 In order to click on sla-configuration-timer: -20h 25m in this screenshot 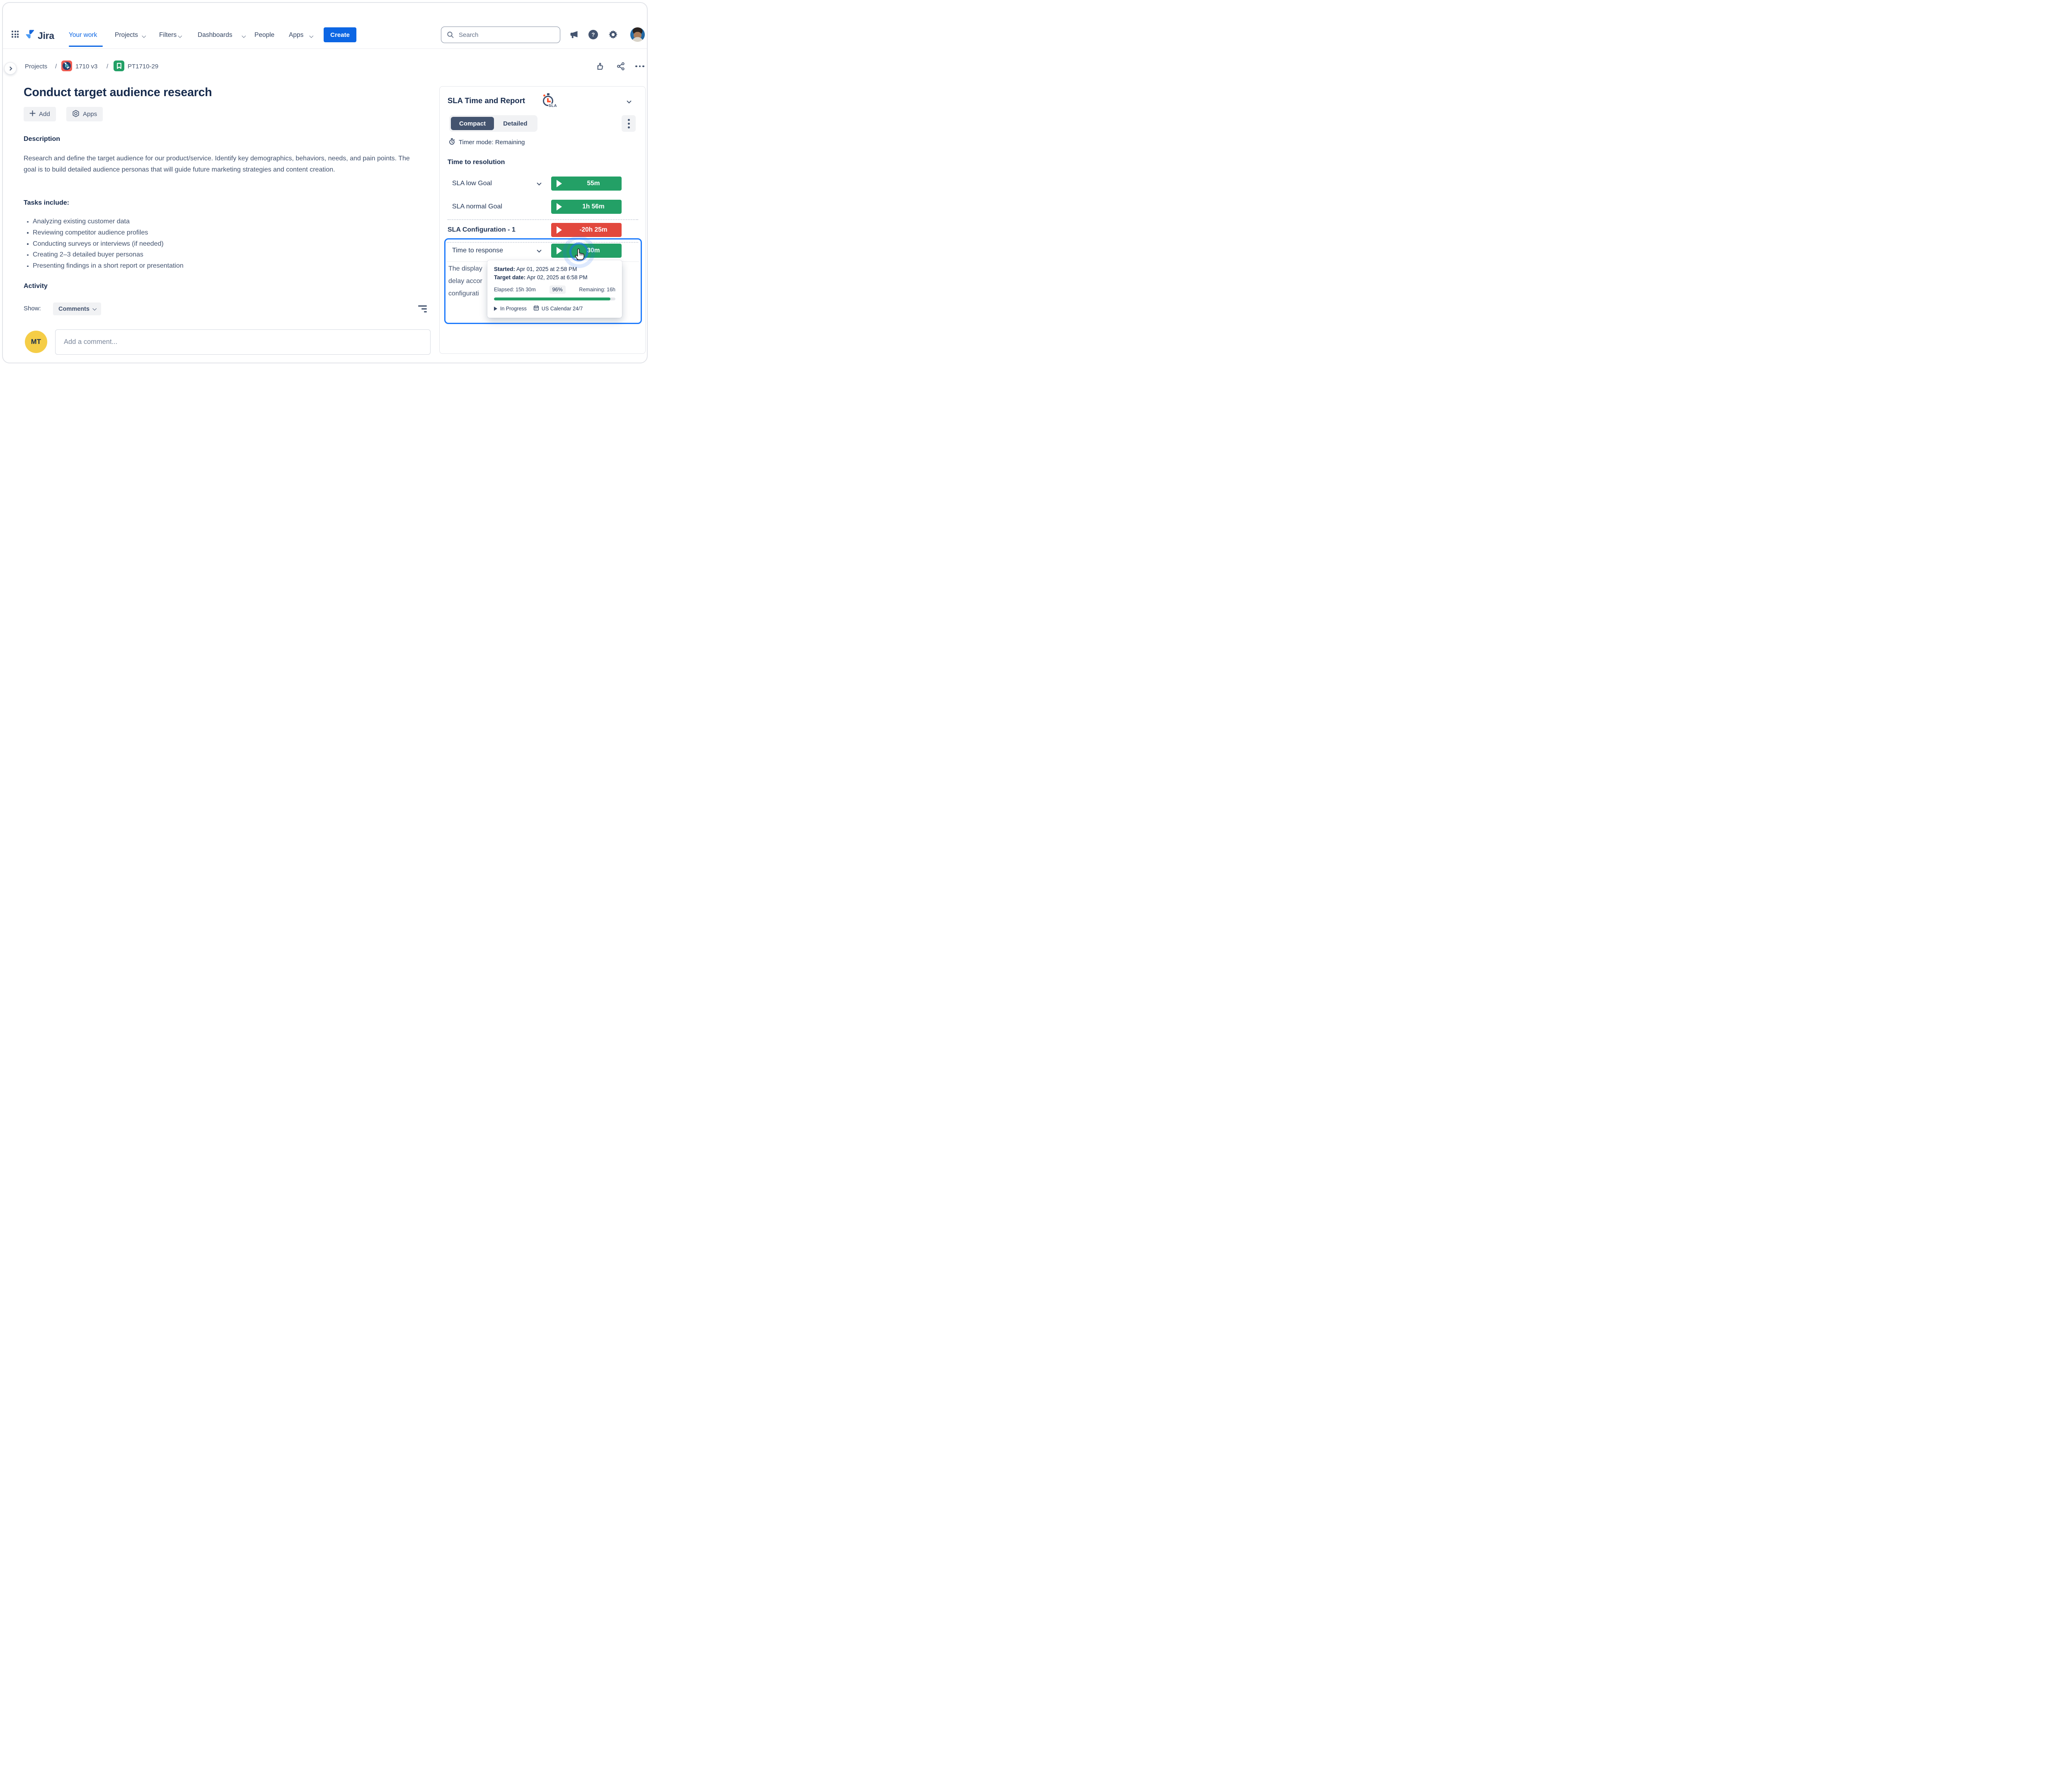, I will do `click(586, 230)`.